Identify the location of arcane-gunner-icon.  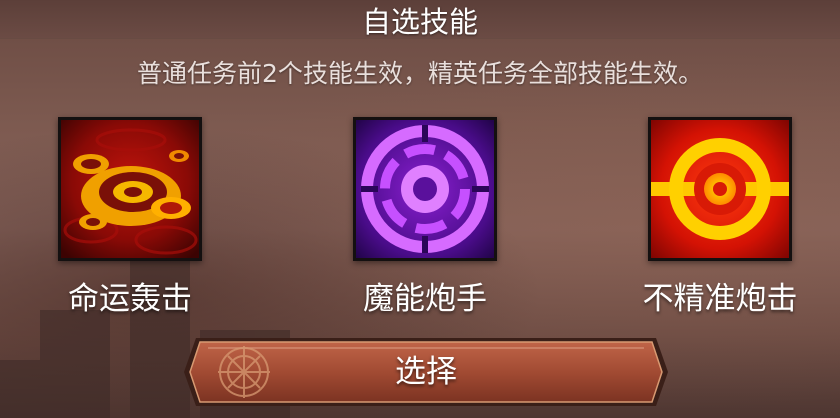
(425, 189).